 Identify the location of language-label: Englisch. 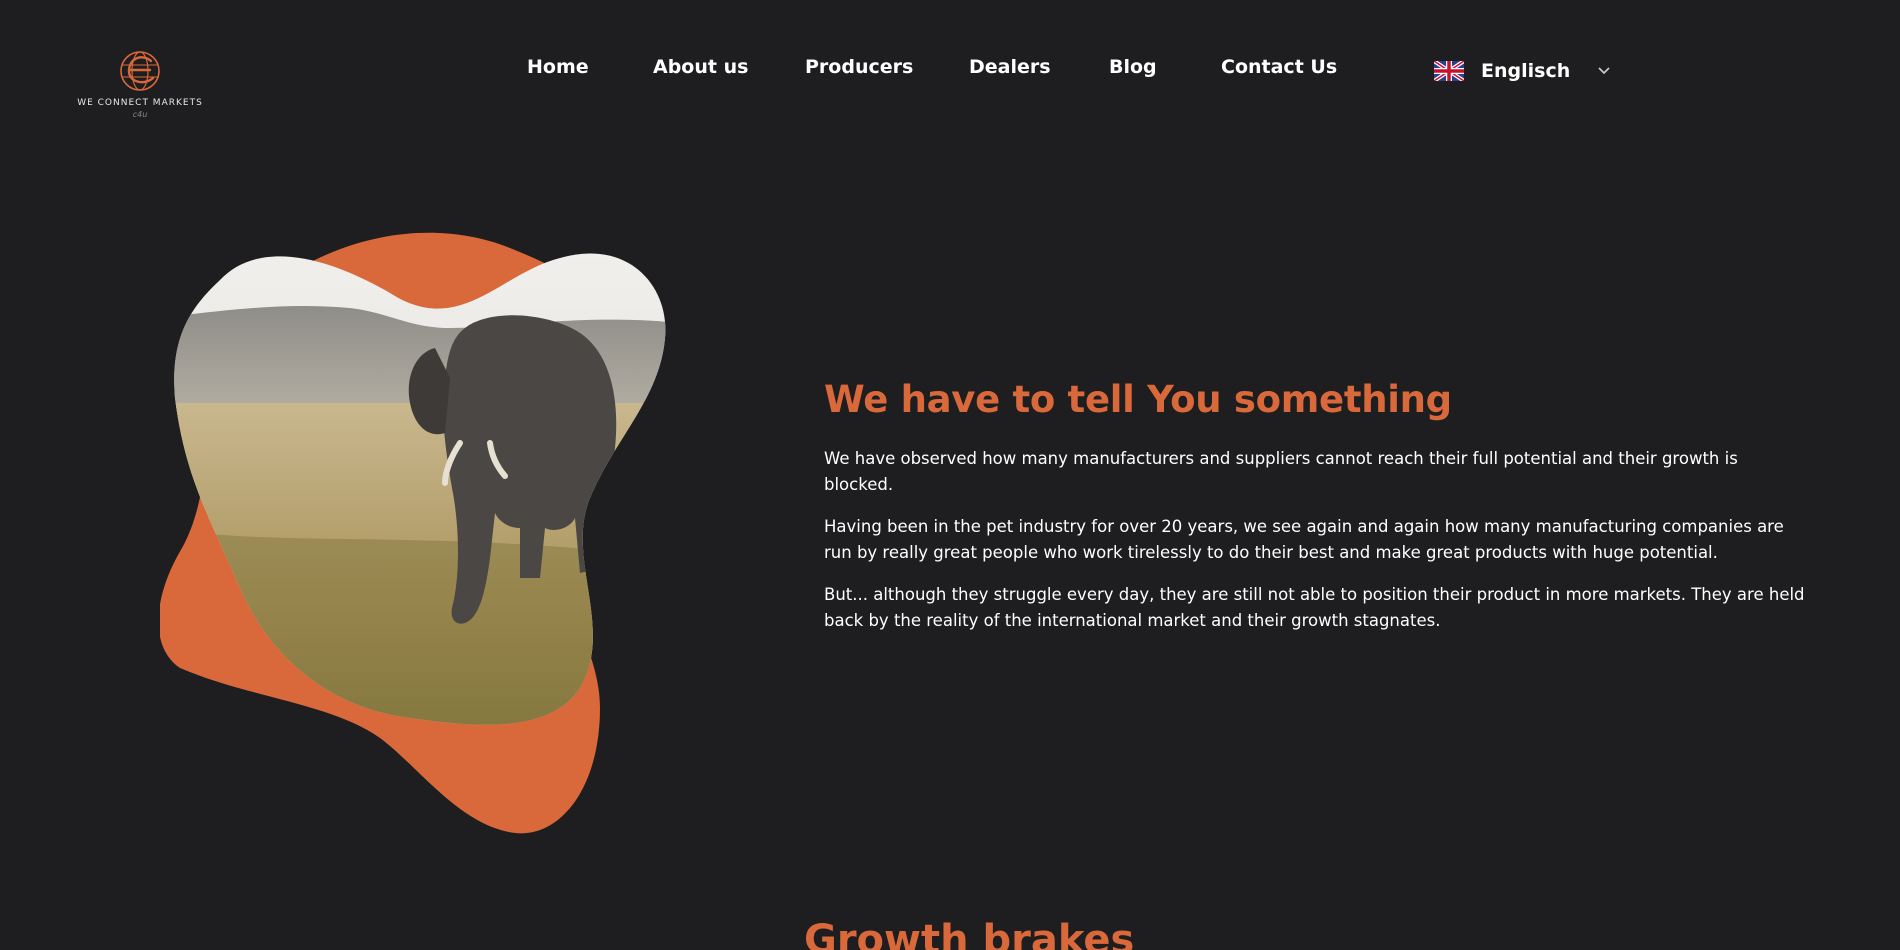
(1526, 71).